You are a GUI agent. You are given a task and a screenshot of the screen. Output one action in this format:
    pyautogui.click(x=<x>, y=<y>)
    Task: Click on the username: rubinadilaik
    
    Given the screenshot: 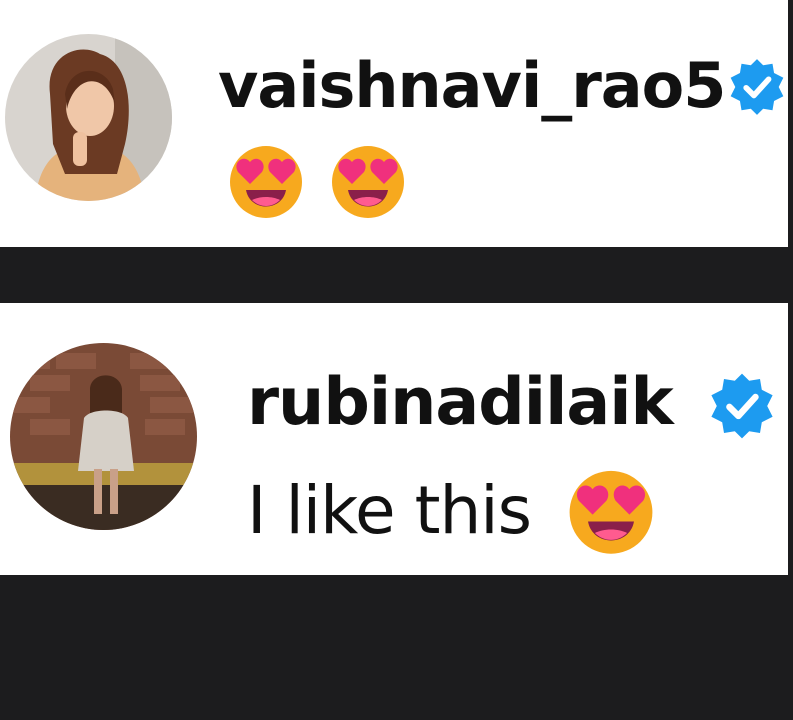 What is the action you would take?
    pyautogui.click(x=460, y=403)
    